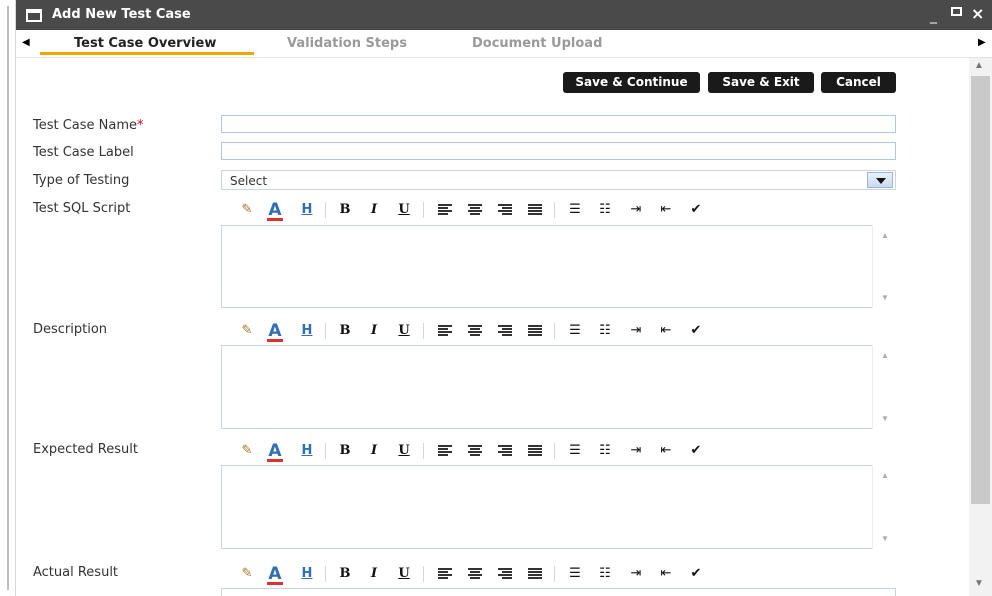  I want to click on test-case-name-input, so click(558, 124).